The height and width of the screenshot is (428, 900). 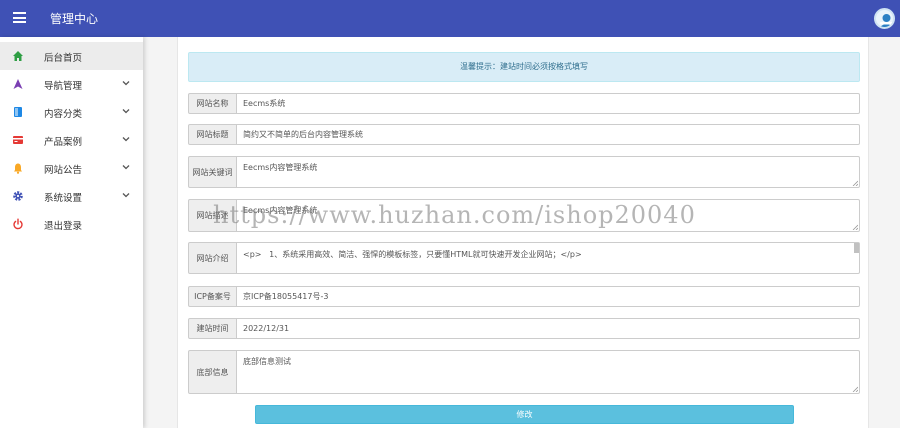 I want to click on bell-icon, so click(x=18, y=168).